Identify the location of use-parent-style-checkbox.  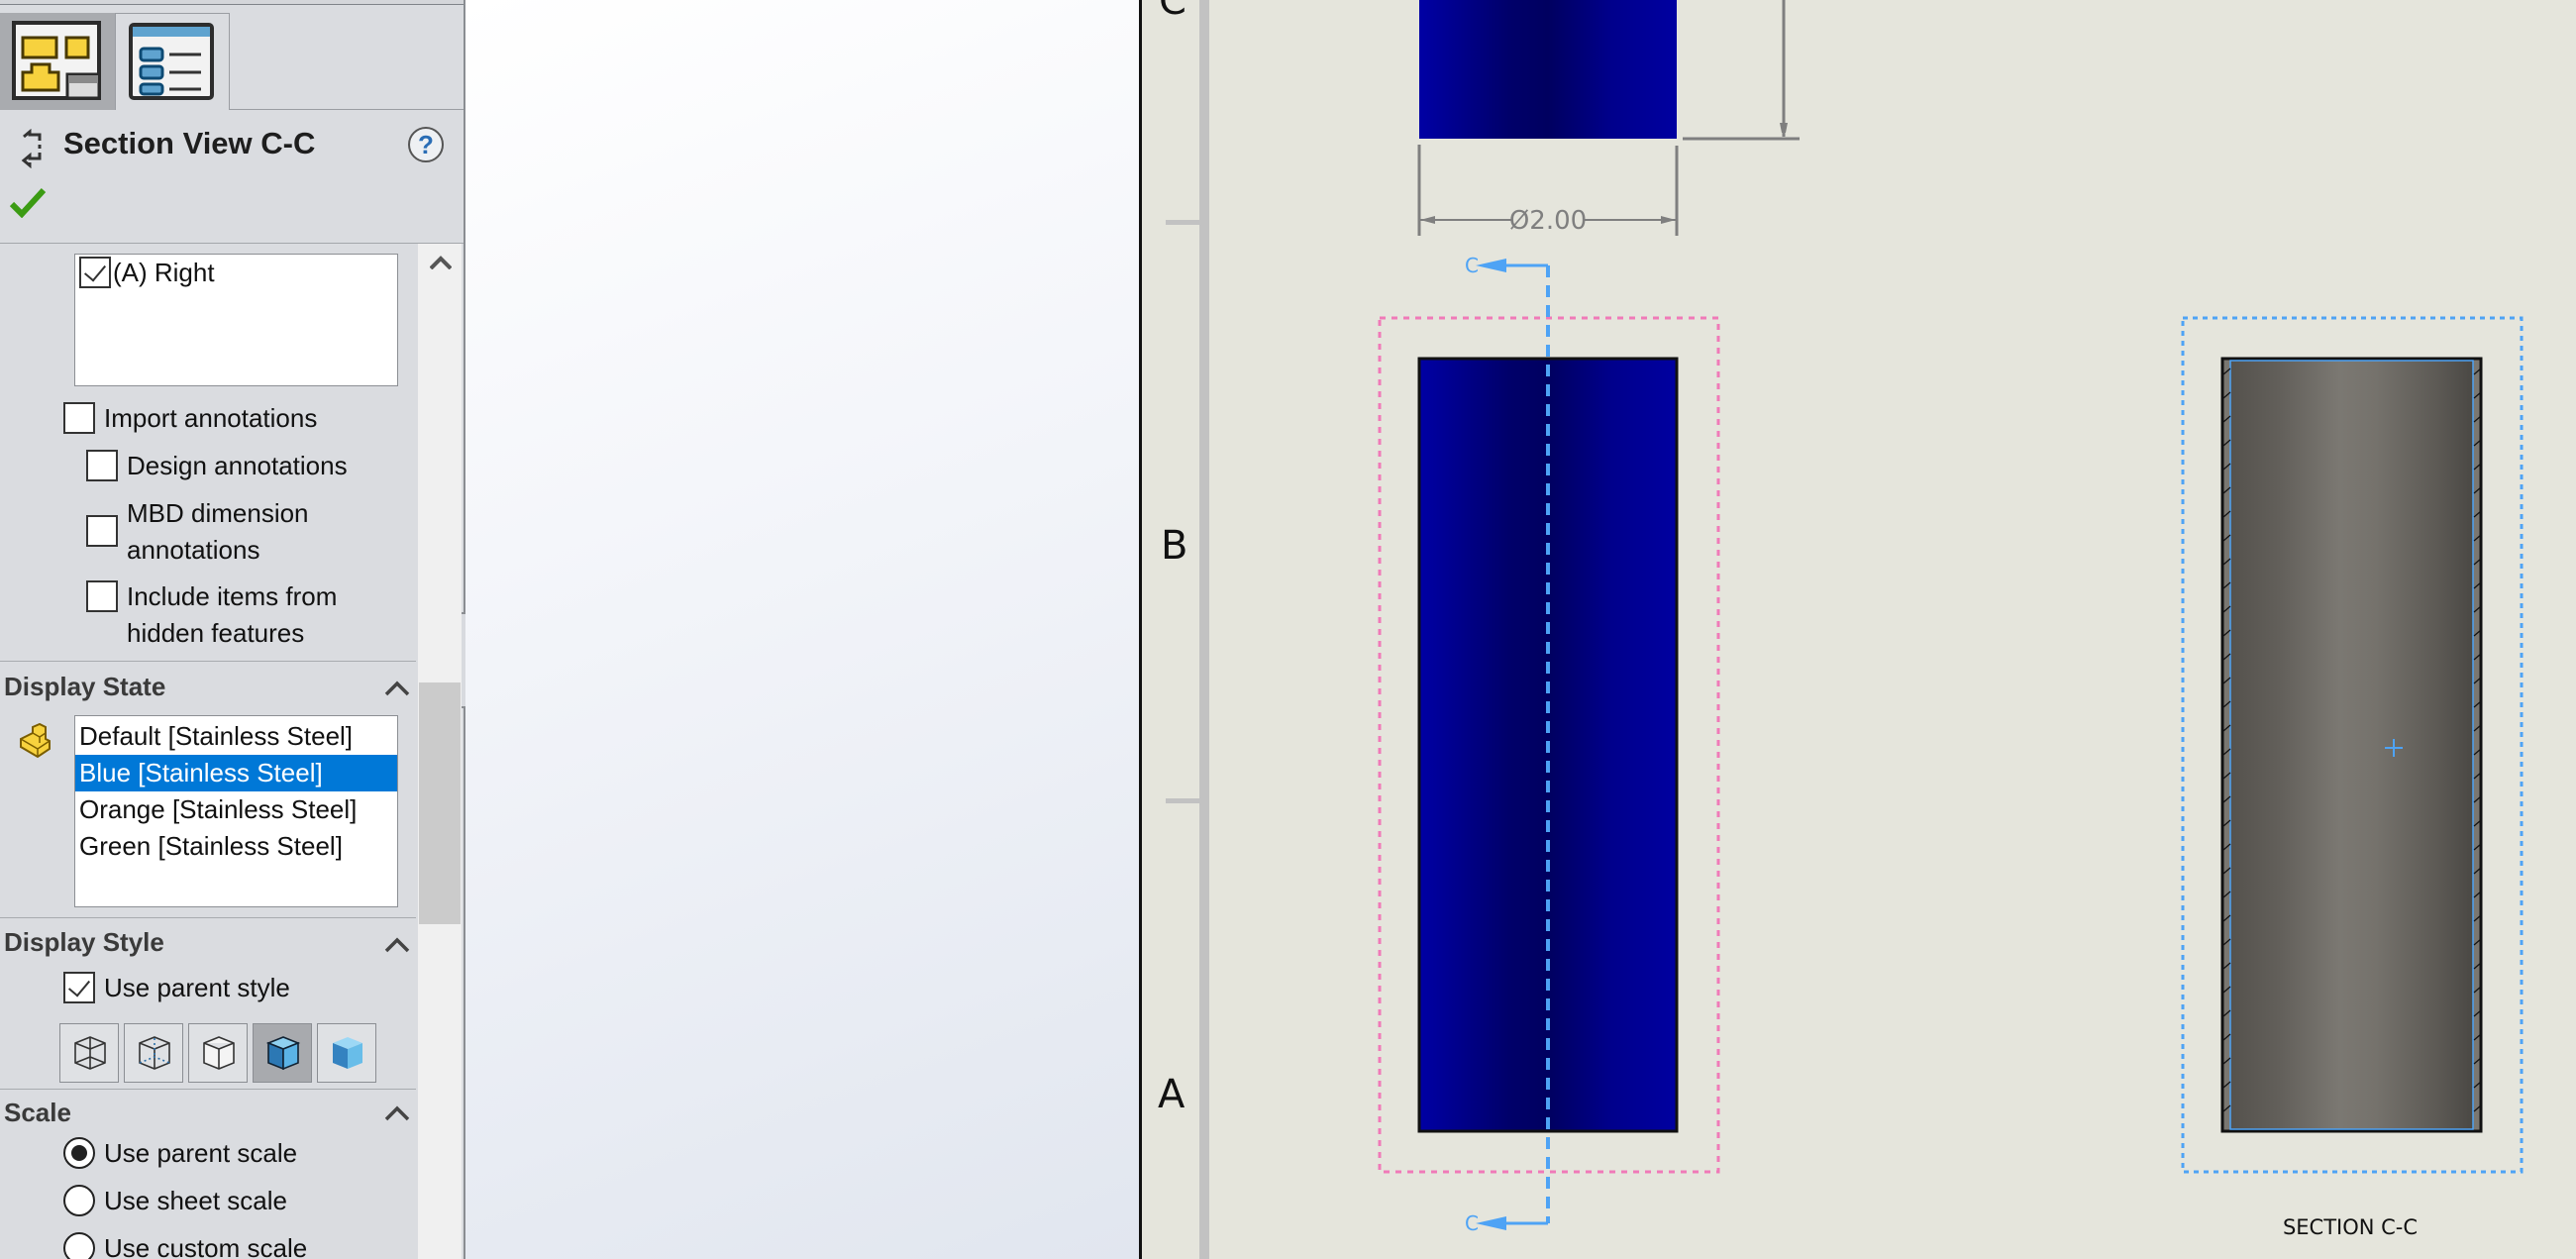
(79, 988).